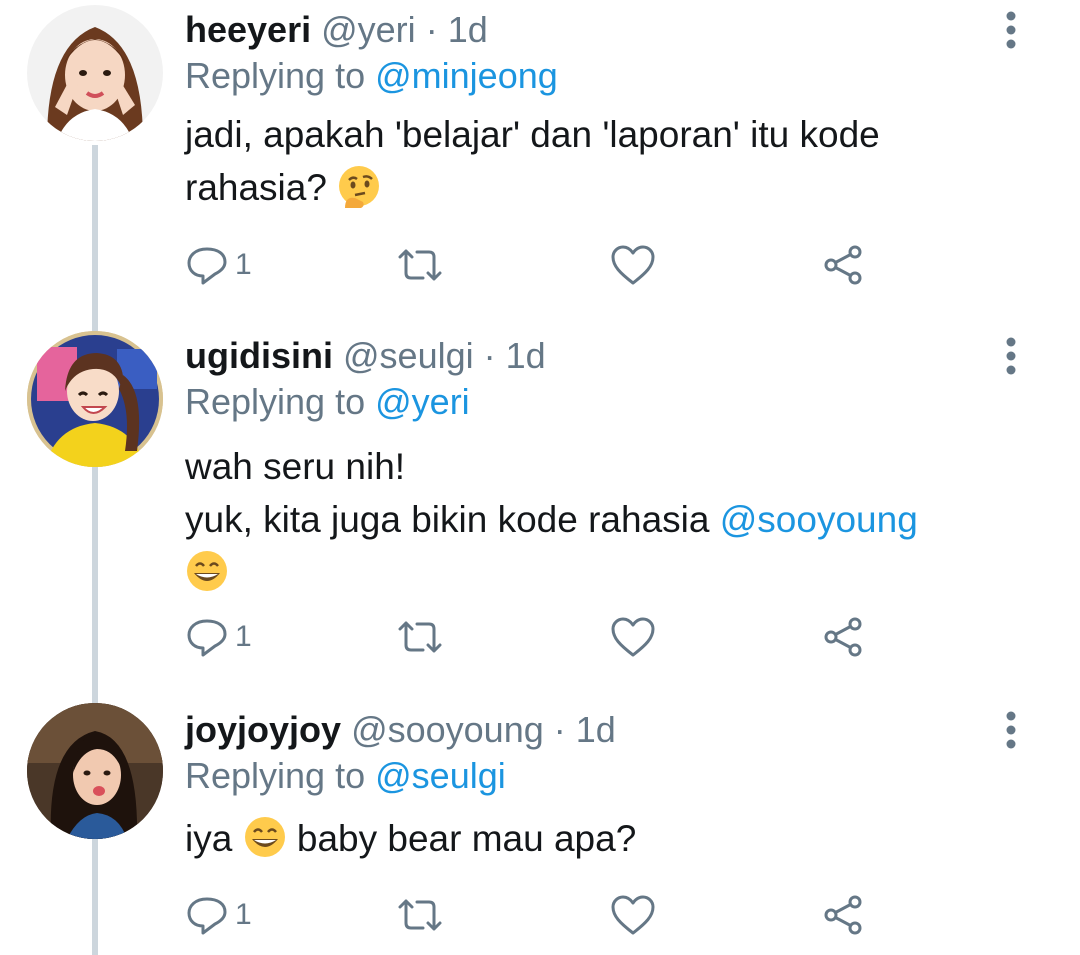 The width and height of the screenshot is (1080, 955). I want to click on thinking-face-emoji, so click(359, 187).